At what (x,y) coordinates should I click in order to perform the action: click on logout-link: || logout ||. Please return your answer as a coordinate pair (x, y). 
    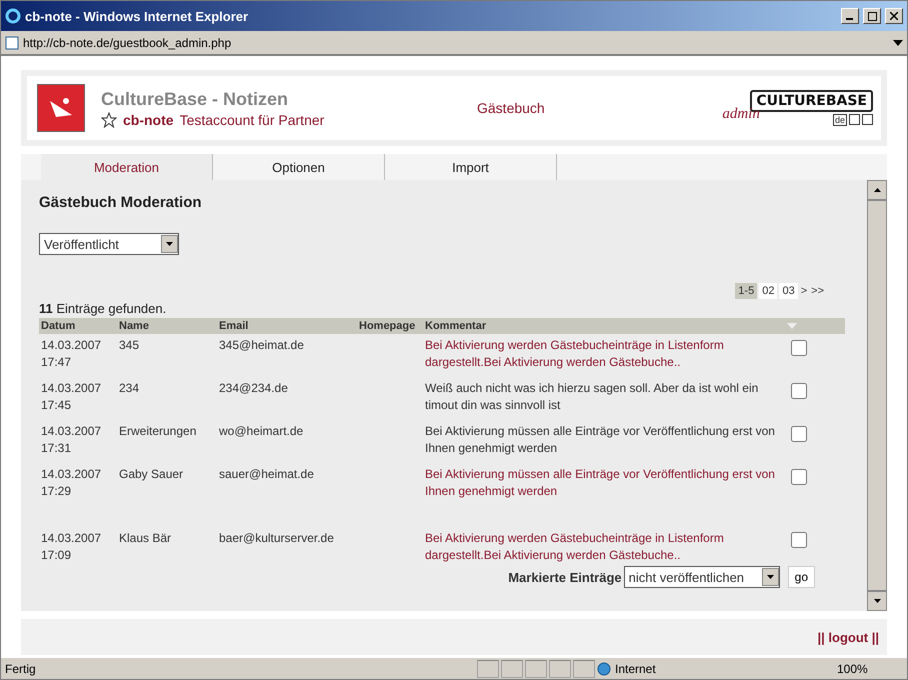
    Looking at the image, I should click on (848, 637).